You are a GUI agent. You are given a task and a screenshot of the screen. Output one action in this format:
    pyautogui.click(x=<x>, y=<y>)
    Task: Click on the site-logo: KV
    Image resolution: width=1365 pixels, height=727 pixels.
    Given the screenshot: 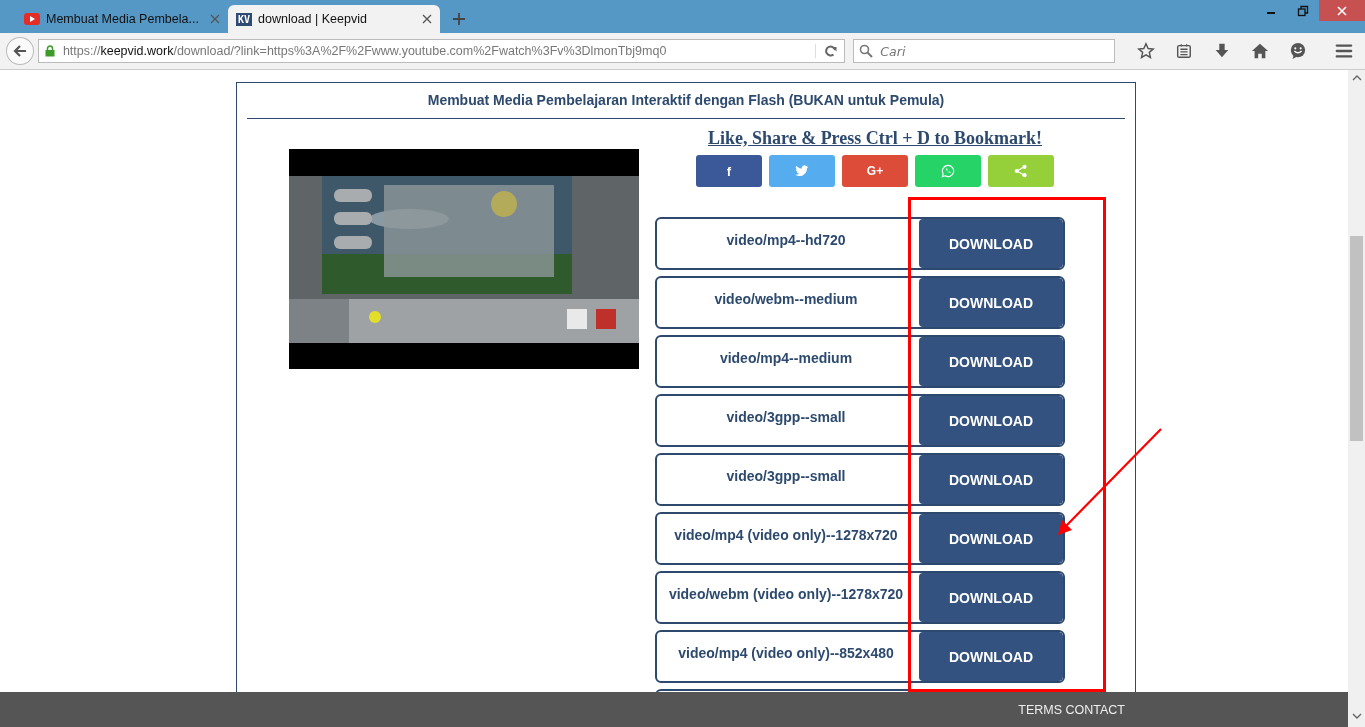 What is the action you would take?
    pyautogui.click(x=244, y=19)
    